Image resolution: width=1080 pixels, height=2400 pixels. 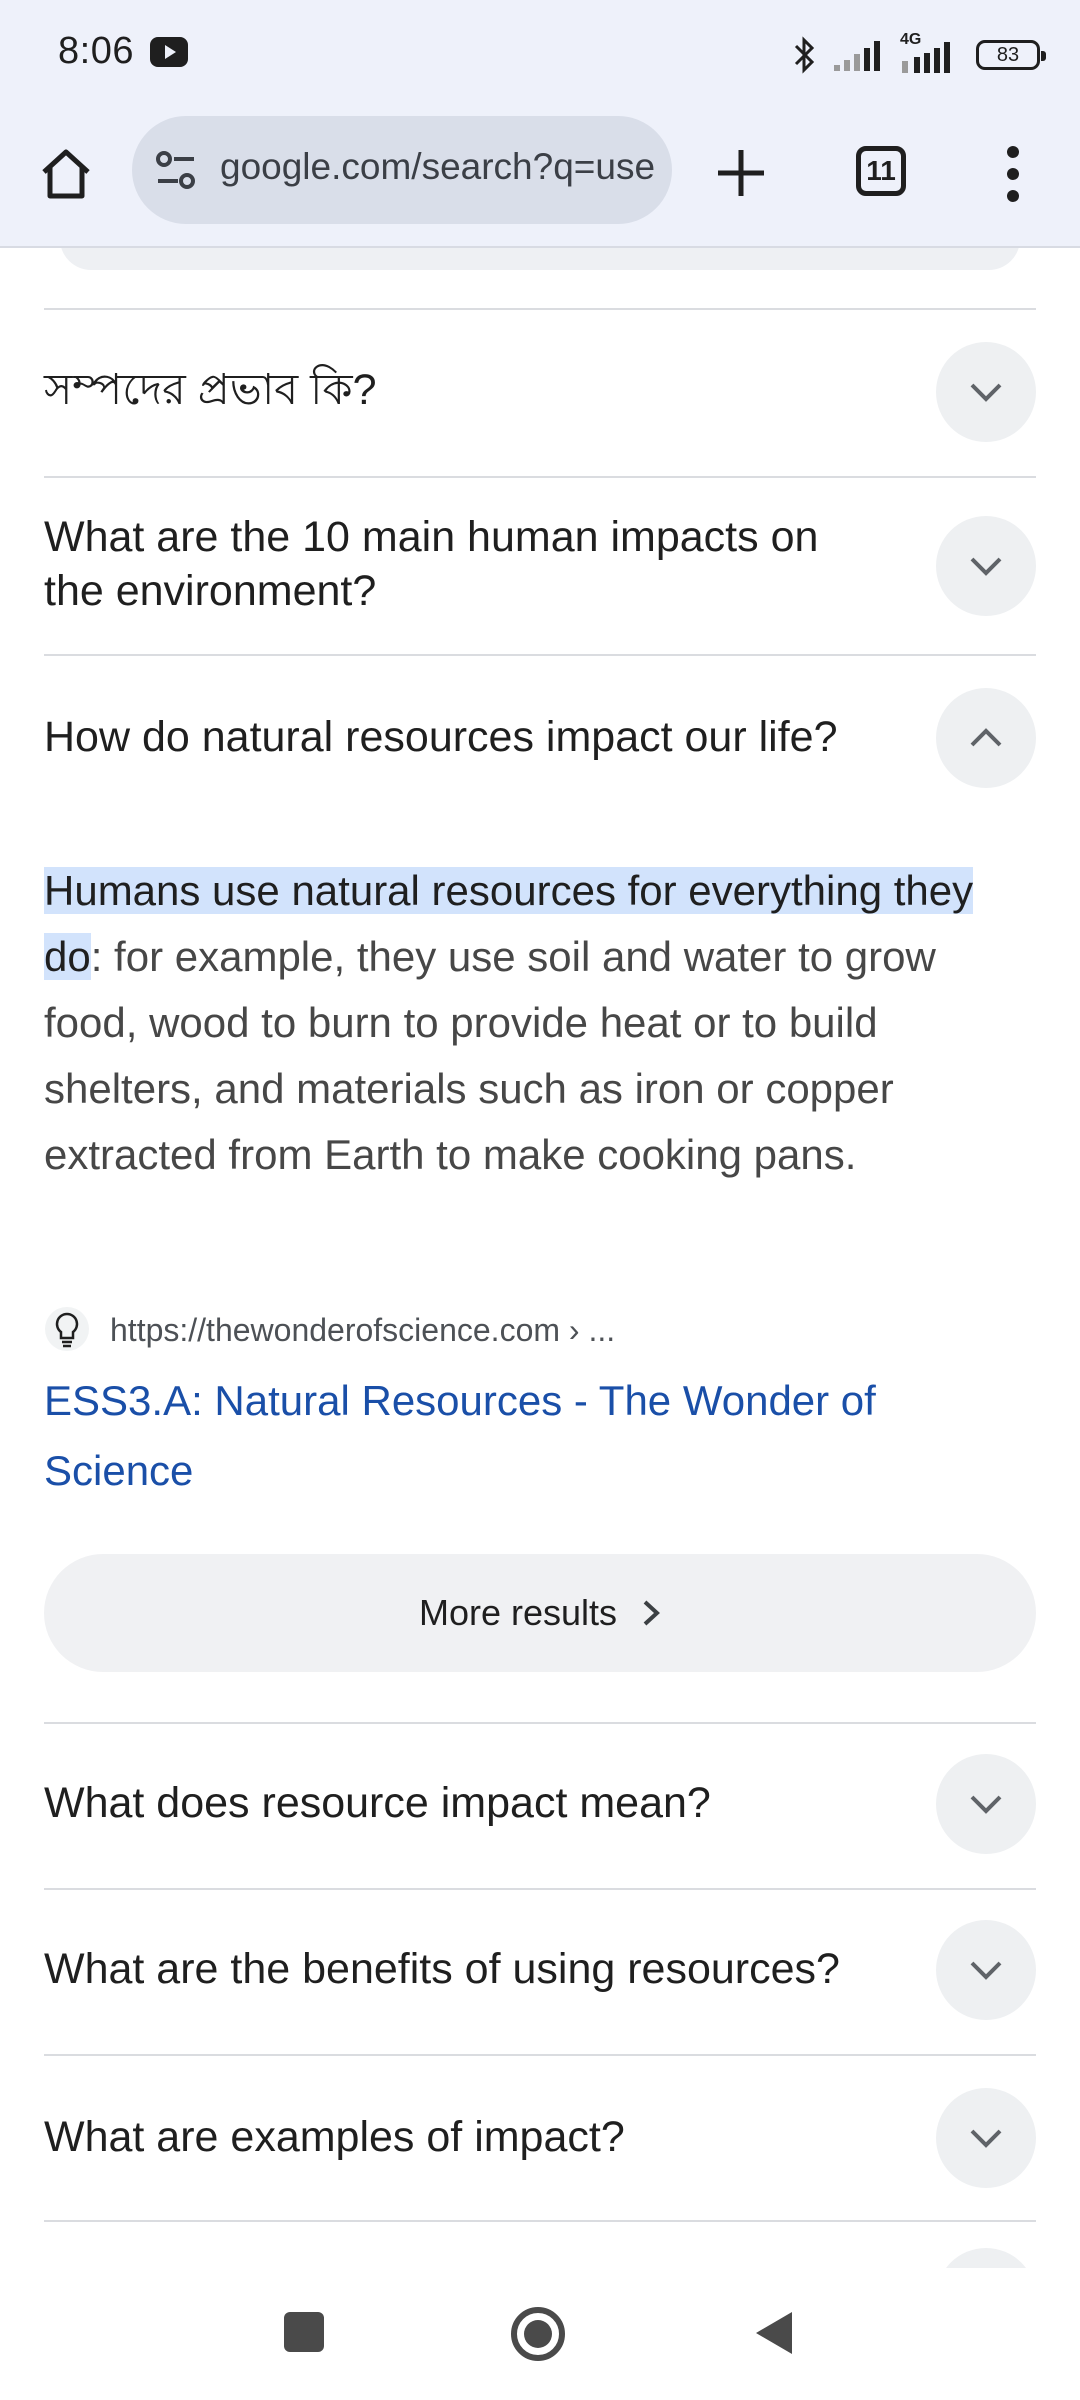 I want to click on nav-back-icon, so click(x=774, y=2333).